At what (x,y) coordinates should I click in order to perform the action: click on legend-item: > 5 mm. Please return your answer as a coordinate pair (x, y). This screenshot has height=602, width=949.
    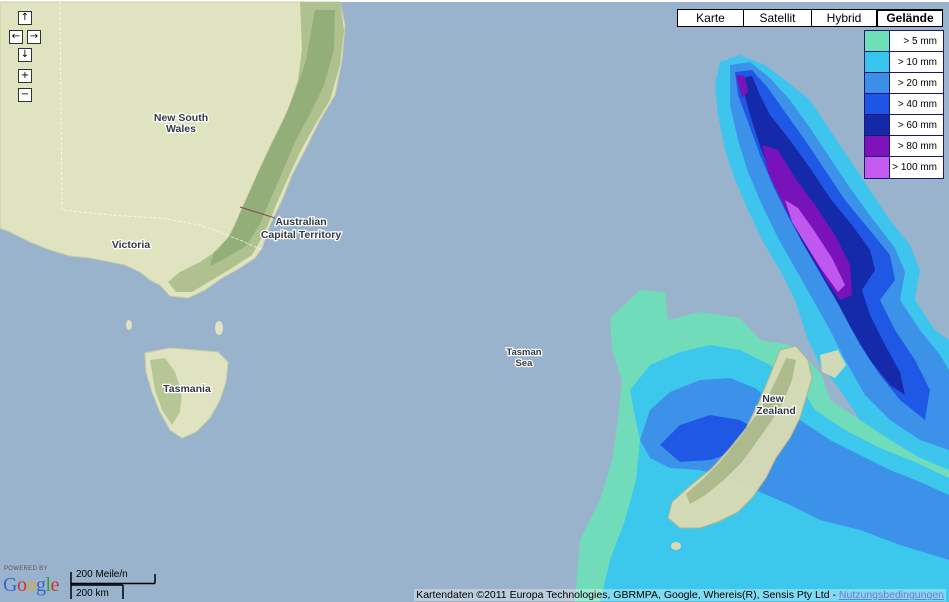
    Looking at the image, I should click on (904, 41).